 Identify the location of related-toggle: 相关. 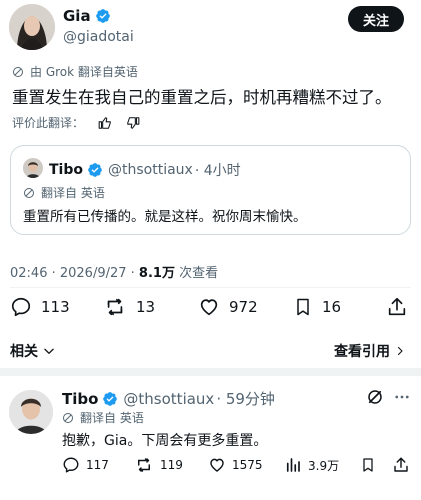
(33, 351).